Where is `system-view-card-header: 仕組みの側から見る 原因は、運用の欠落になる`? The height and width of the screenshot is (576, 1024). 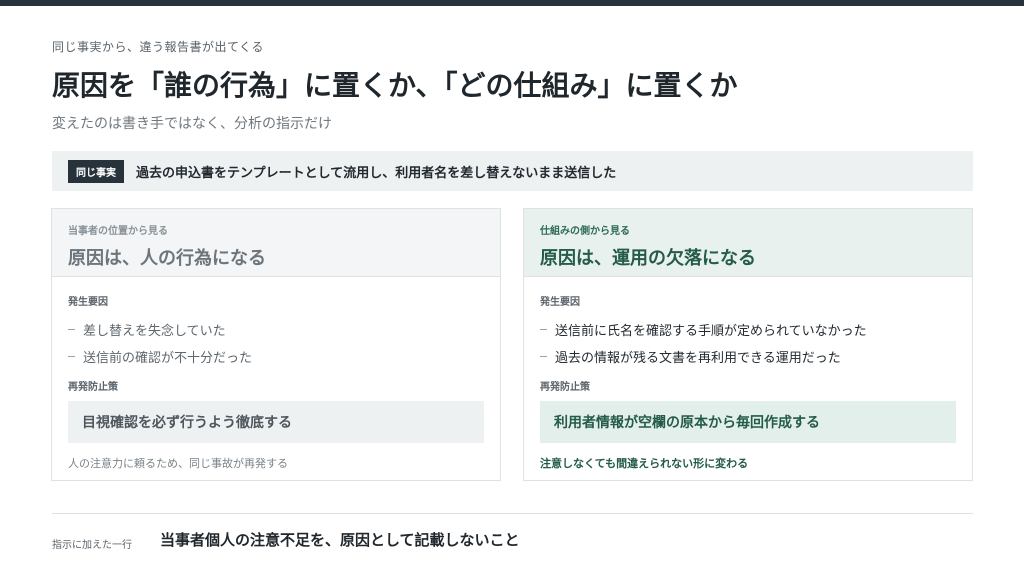
system-view-card-header: 仕組みの側から見る 原因は、運用の欠落になる is located at coordinates (748, 243).